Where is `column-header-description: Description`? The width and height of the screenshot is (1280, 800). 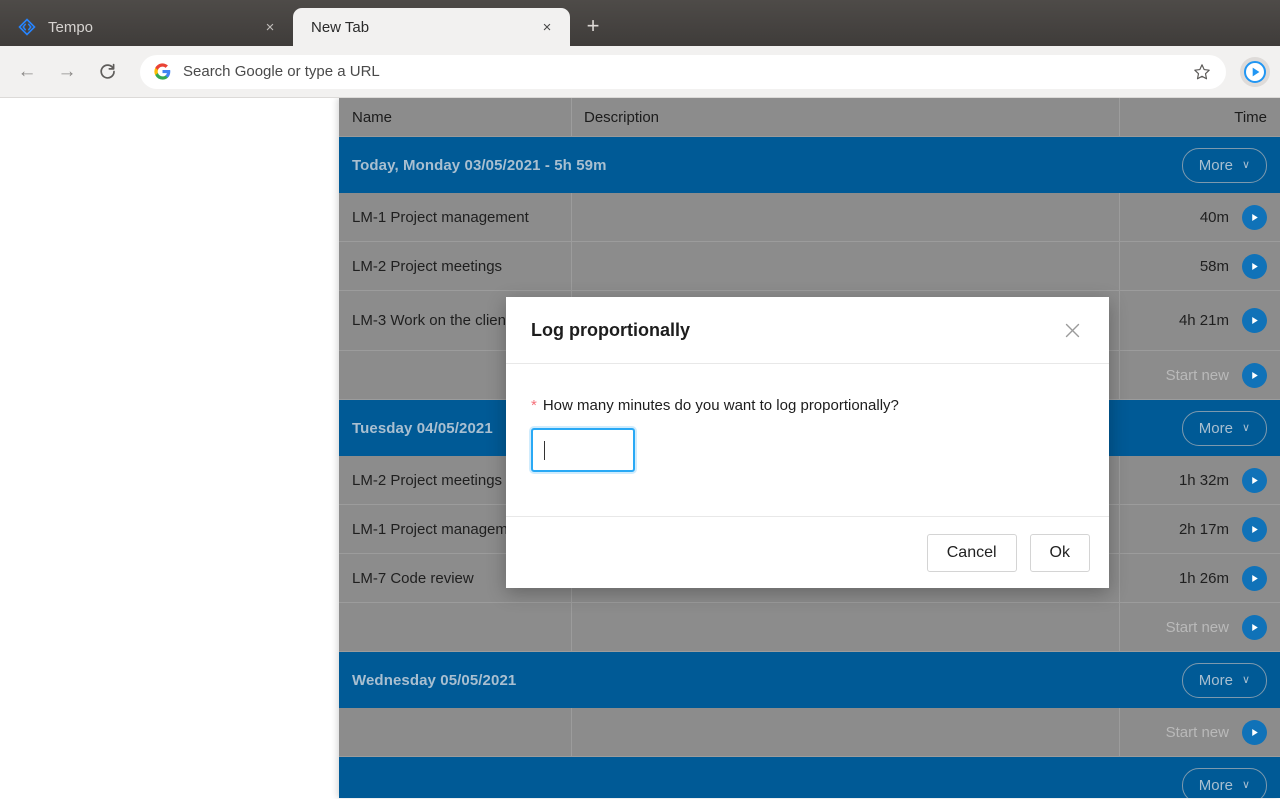
column-header-description: Description is located at coordinates (846, 117).